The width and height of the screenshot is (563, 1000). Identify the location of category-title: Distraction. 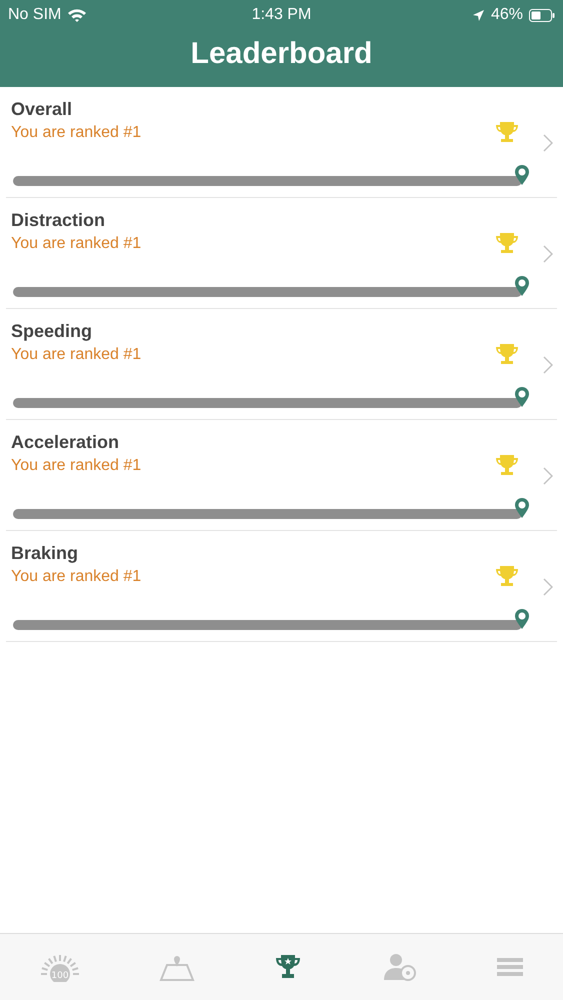
(58, 220).